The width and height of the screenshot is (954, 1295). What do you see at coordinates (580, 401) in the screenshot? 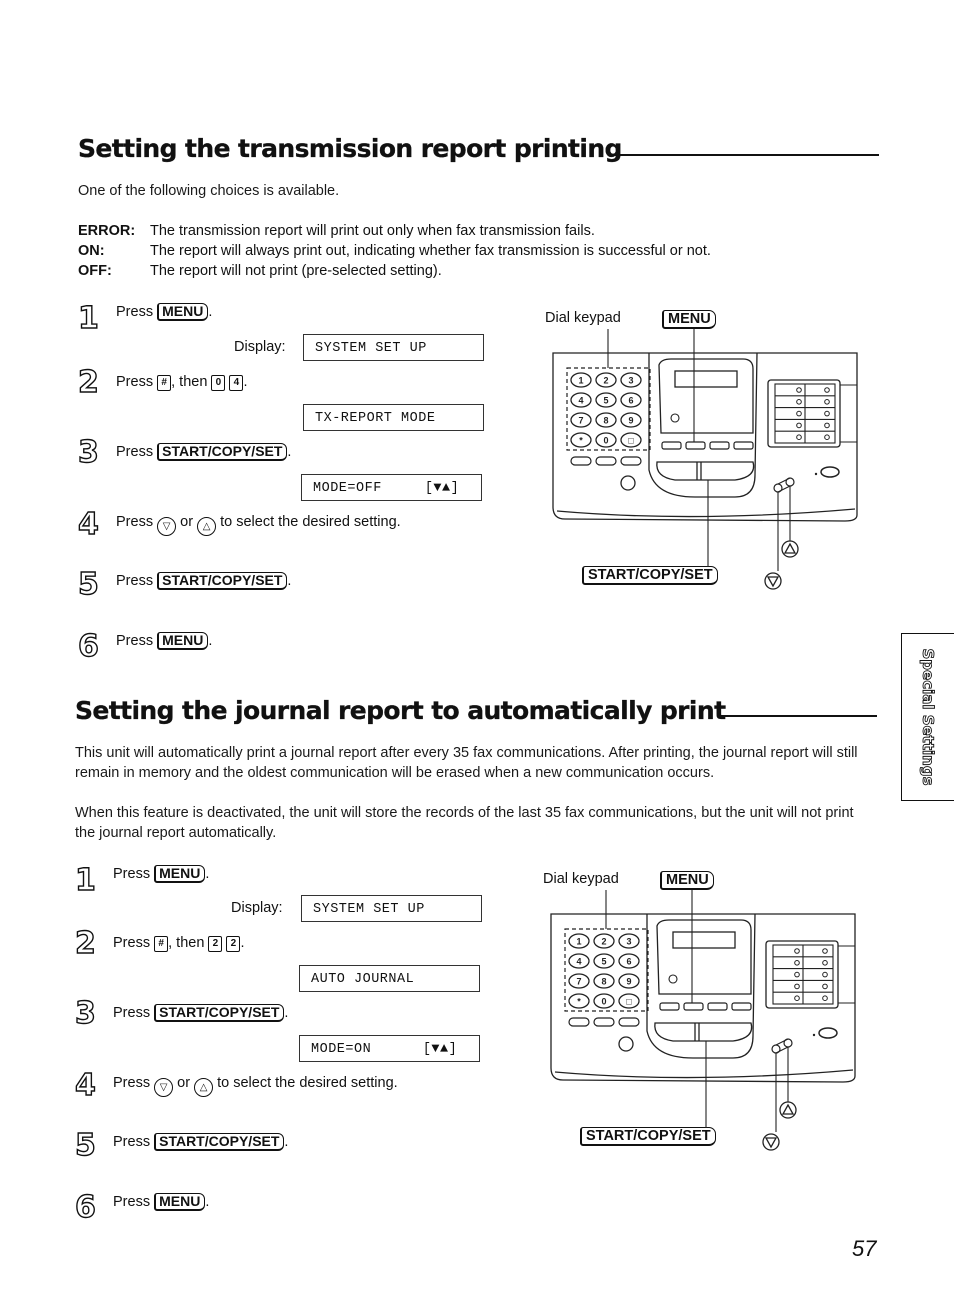
I see `keypad-key-label: 4` at bounding box center [580, 401].